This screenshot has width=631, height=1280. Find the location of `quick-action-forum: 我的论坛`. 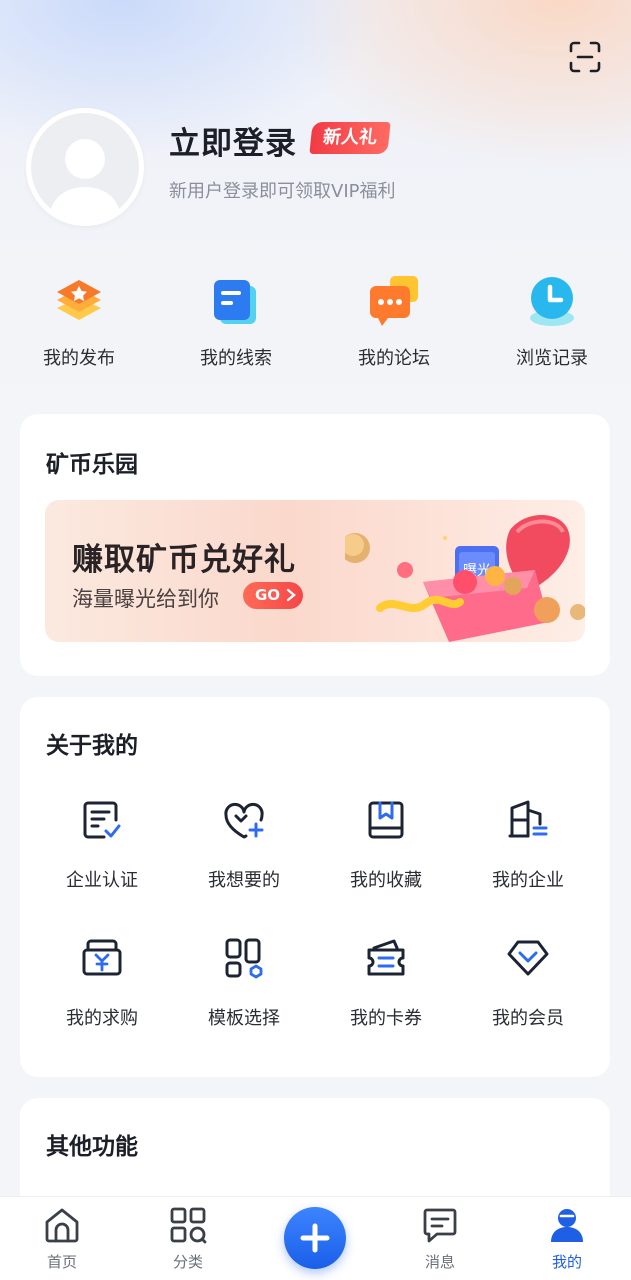

quick-action-forum: 我的论坛 is located at coordinates (394, 321).